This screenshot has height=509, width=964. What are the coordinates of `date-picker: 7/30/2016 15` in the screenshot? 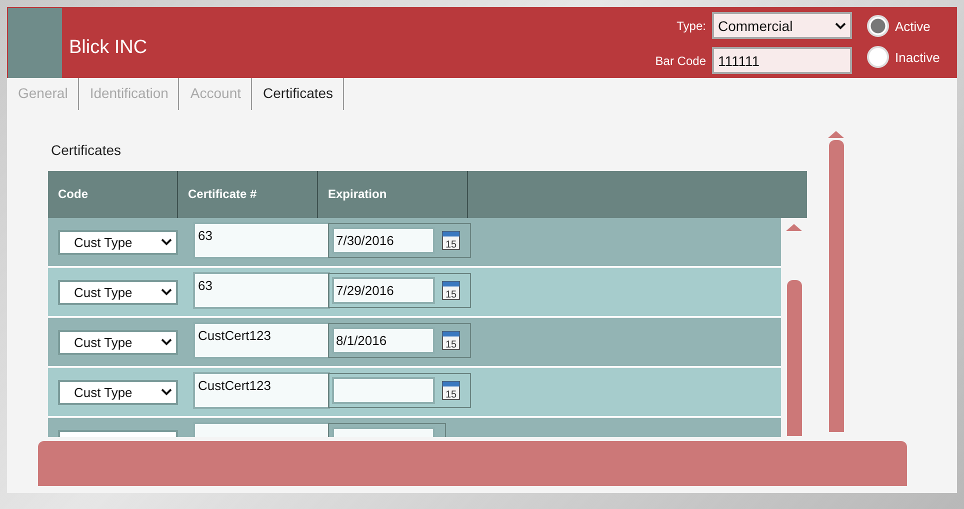 It's located at (399, 240).